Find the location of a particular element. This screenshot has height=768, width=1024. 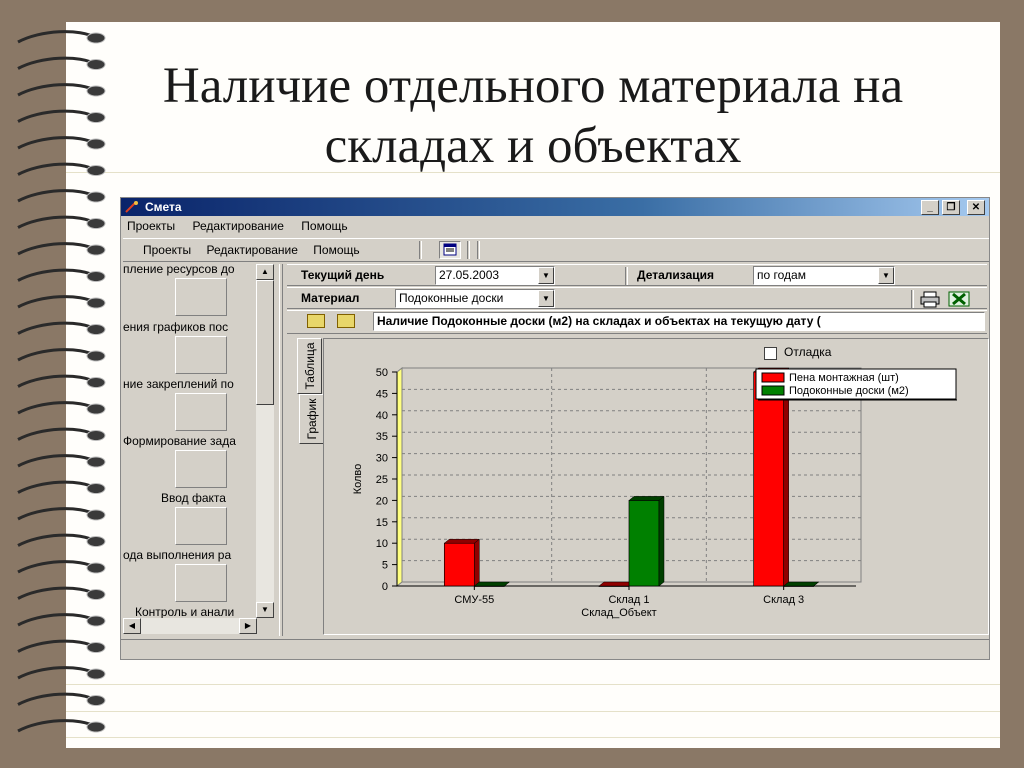

scroll-down-icon: ▼ is located at coordinates (265, 610).